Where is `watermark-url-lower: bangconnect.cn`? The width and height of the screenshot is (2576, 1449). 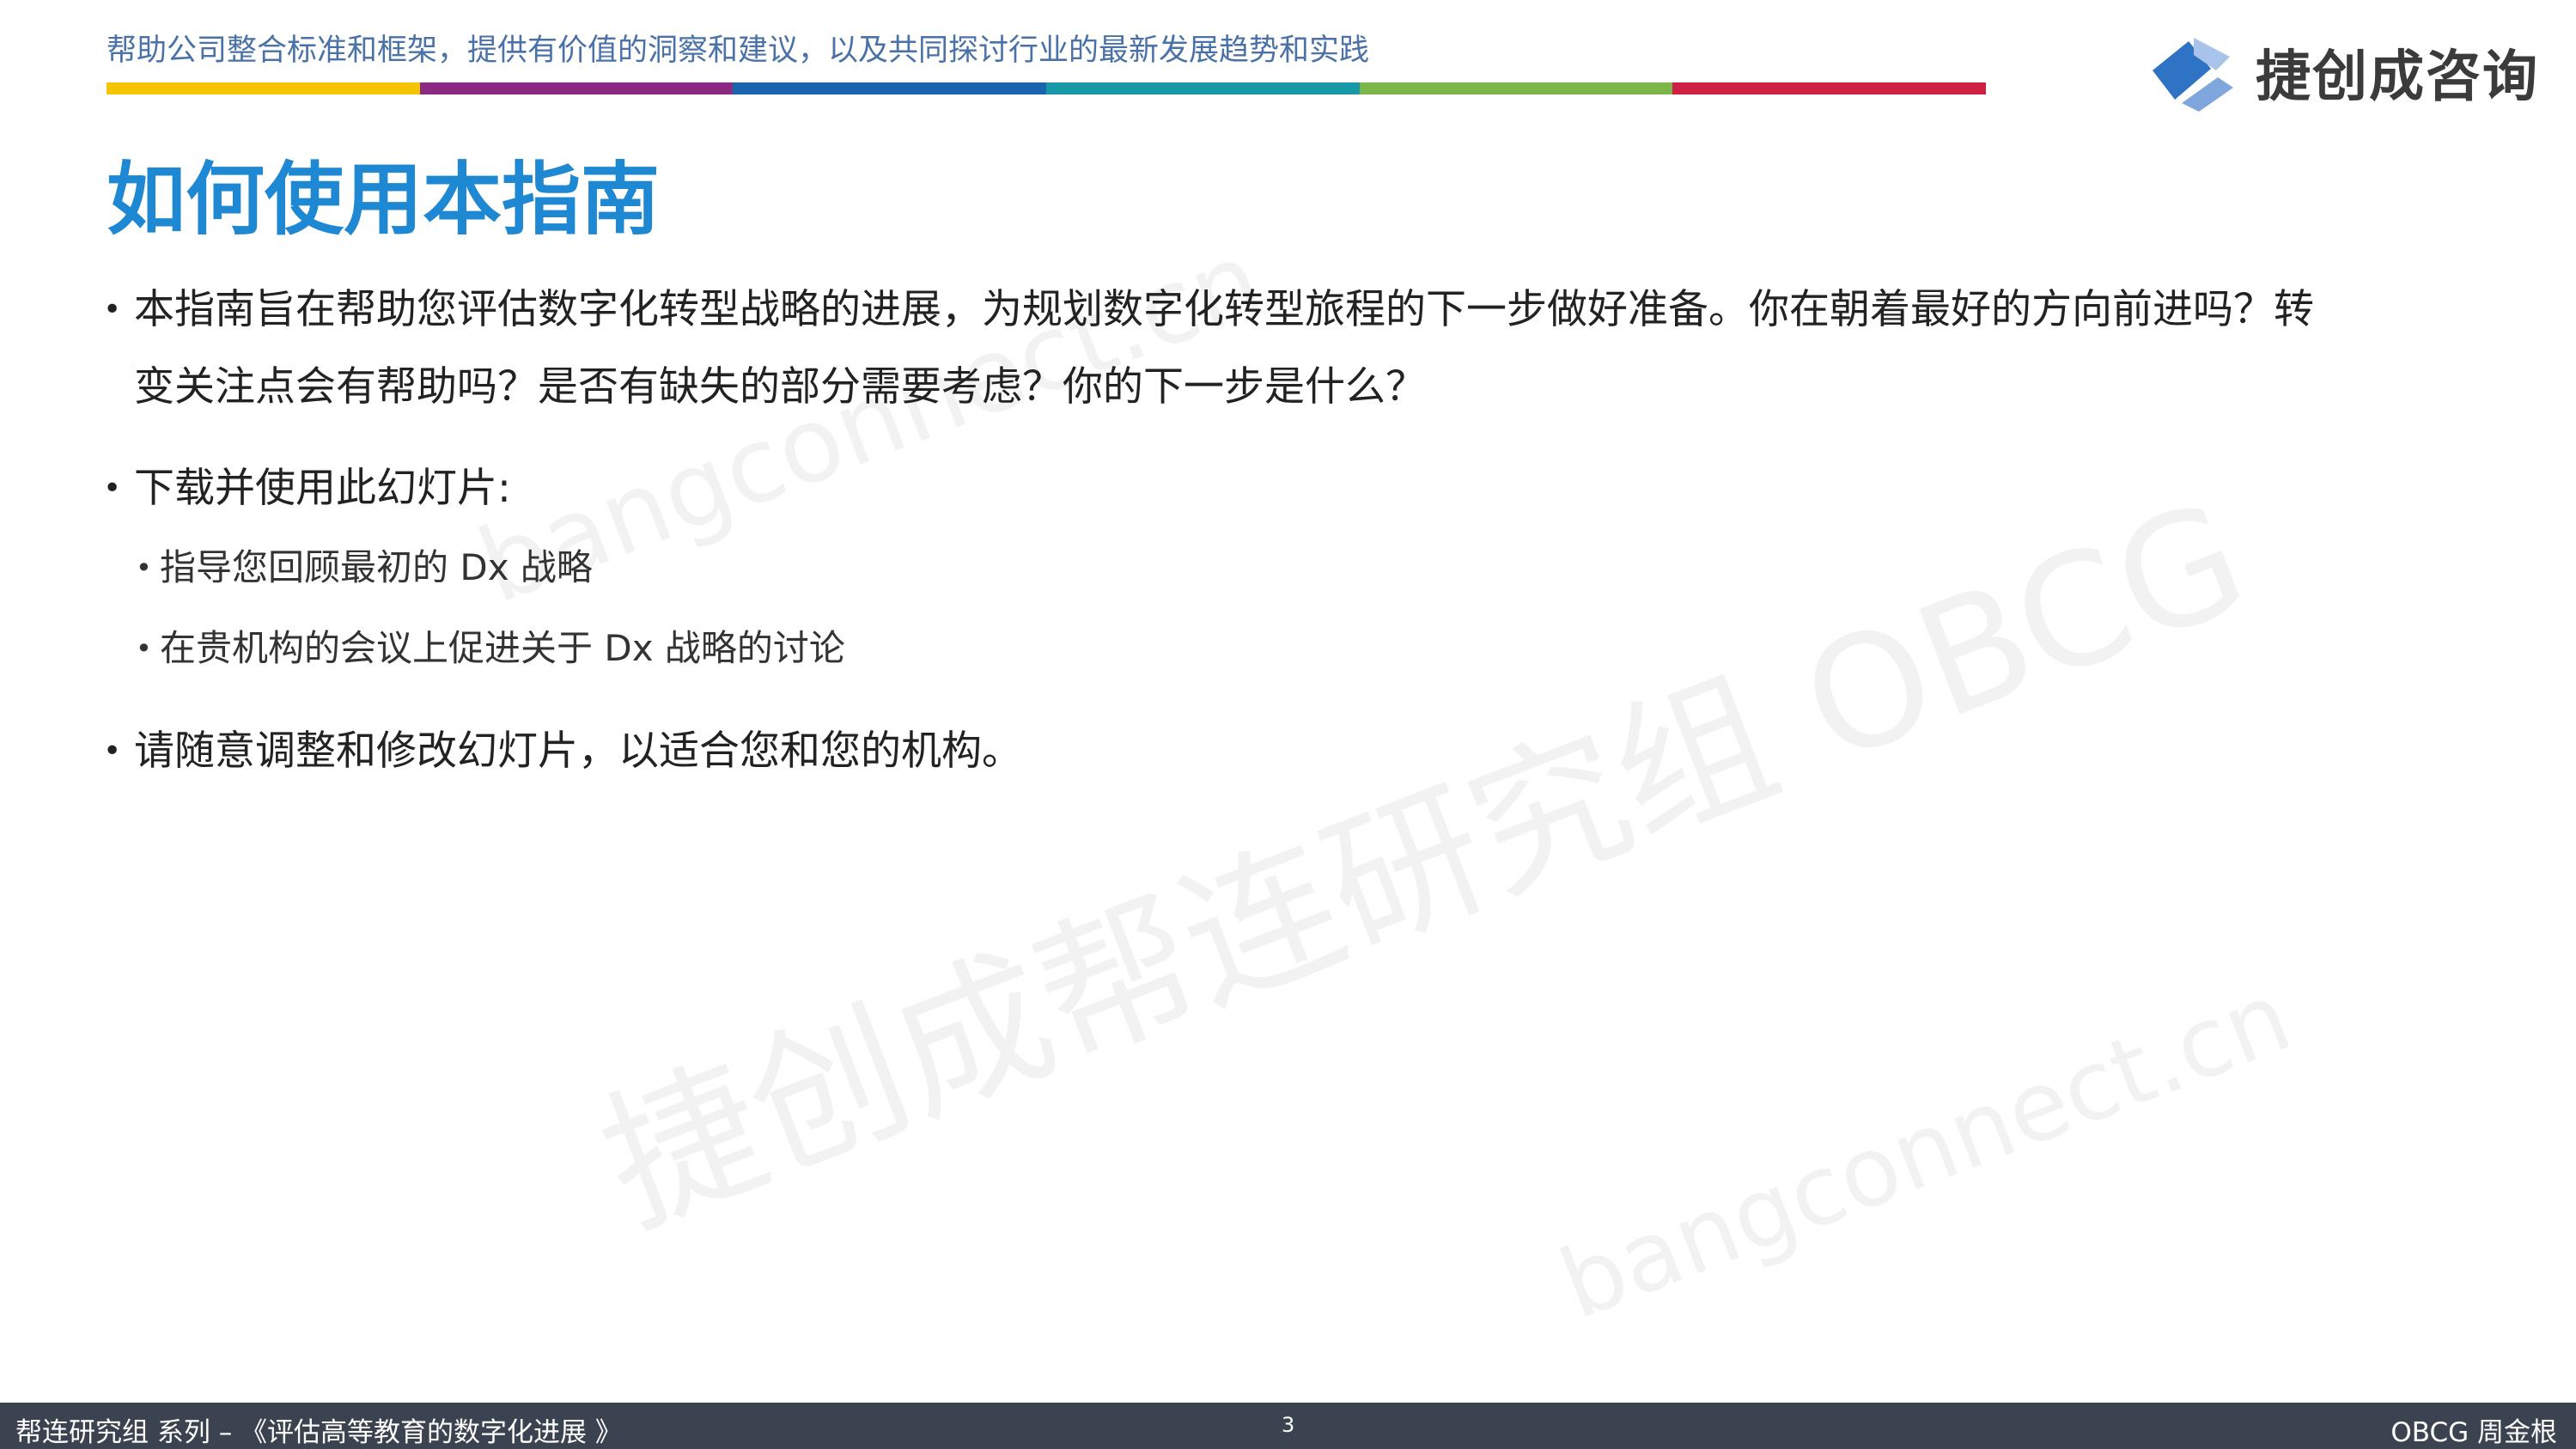
watermark-url-lower: bangconnect.cn is located at coordinates (1925, 1151).